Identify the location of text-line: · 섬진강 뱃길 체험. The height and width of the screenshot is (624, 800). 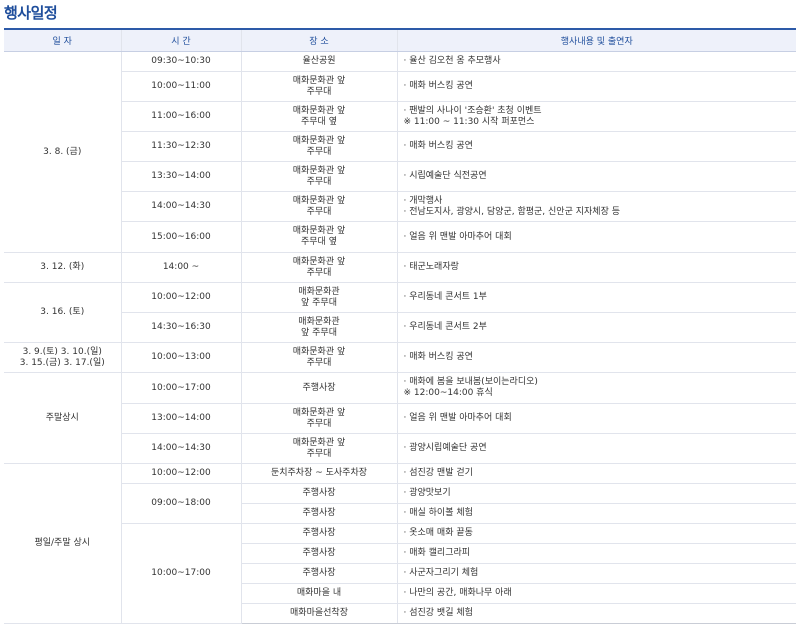
(438, 613).